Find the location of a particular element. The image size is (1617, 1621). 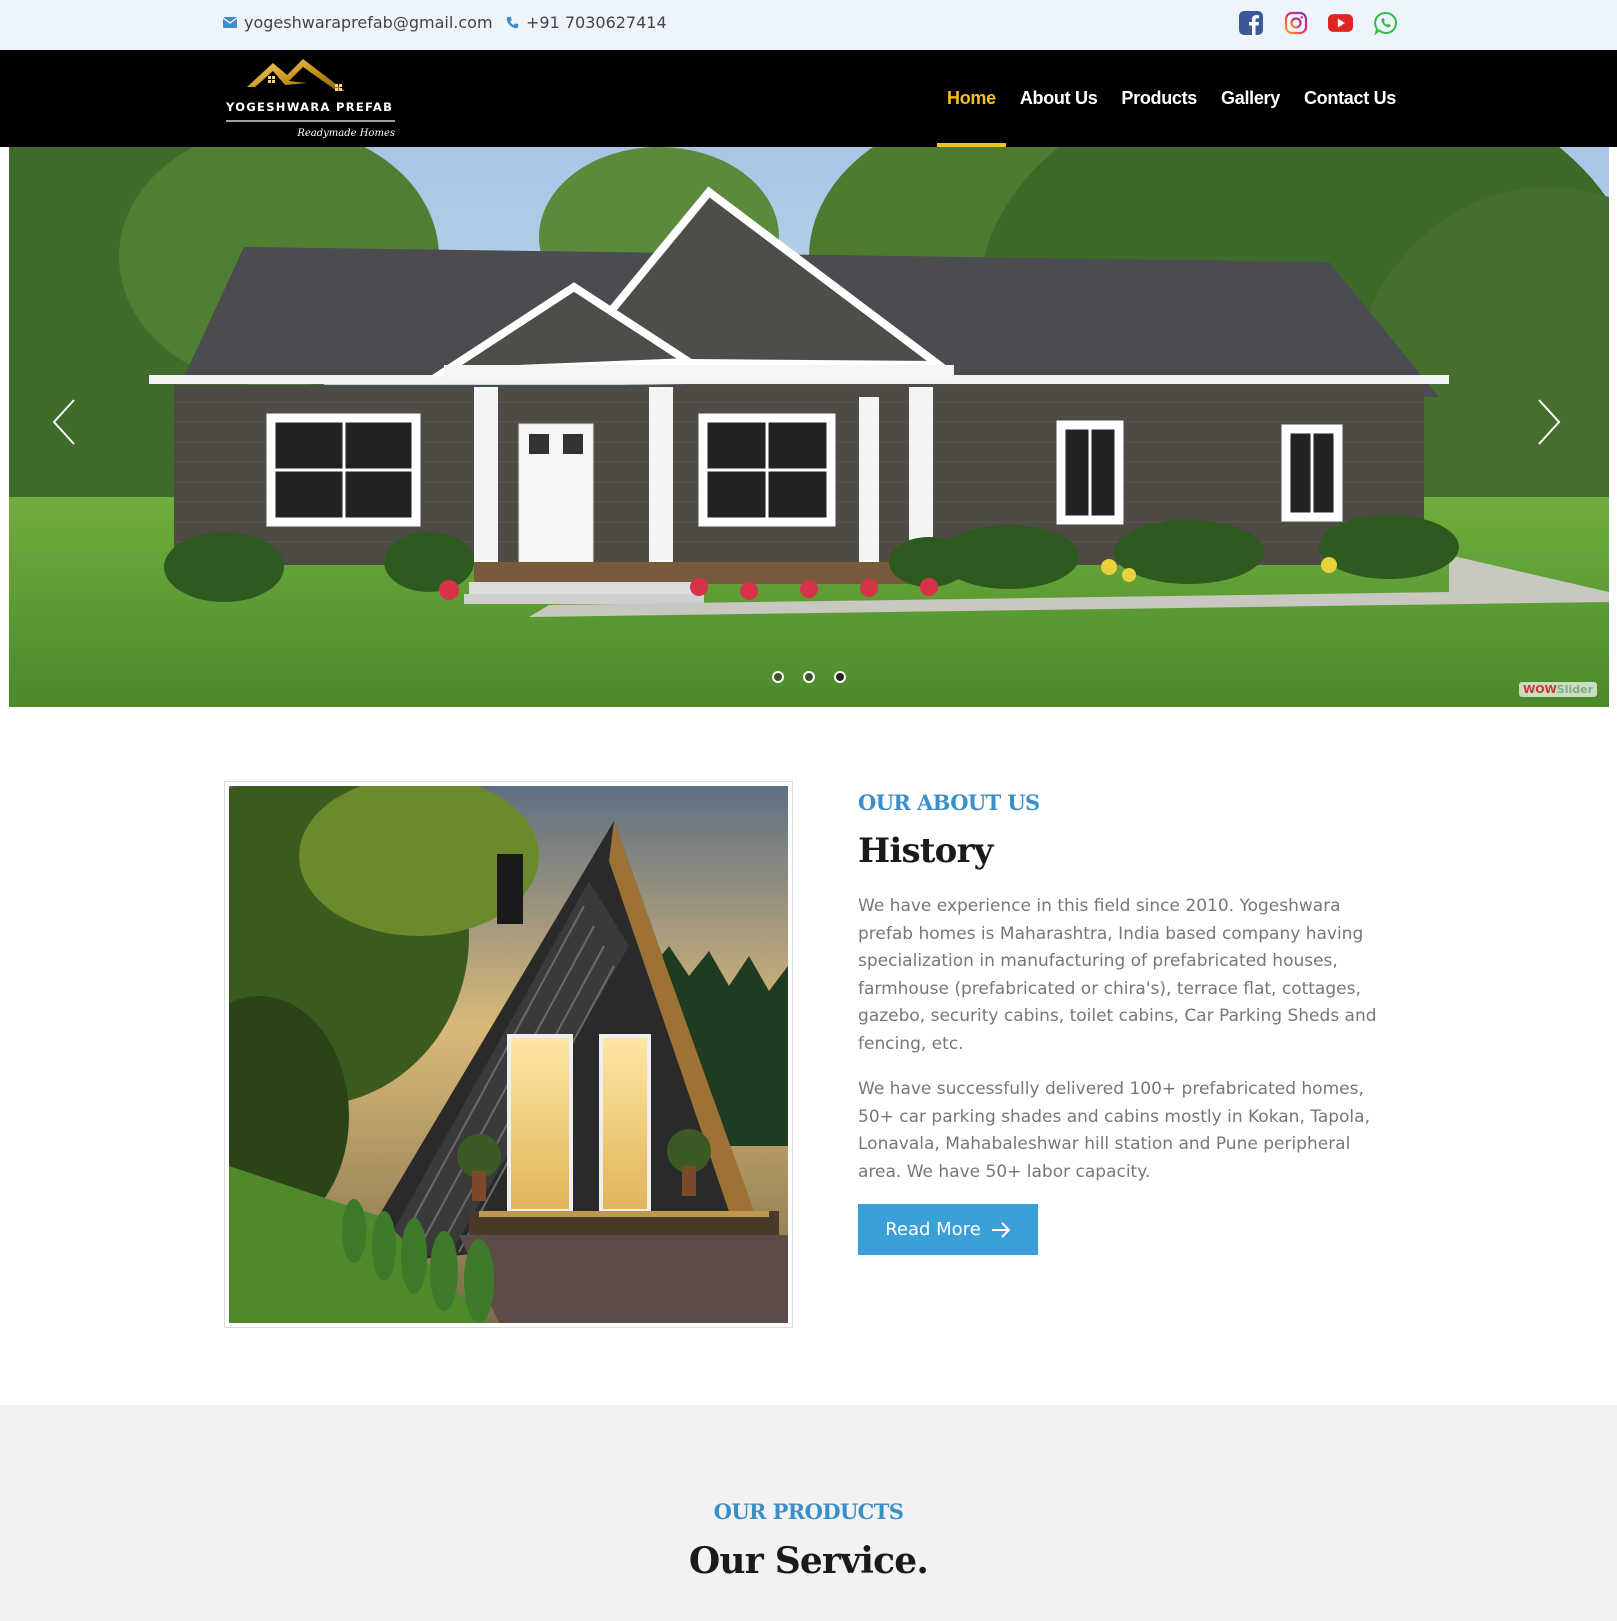

products-section: OUR PRODUCTS Our Service. is located at coordinates (808, 1513).